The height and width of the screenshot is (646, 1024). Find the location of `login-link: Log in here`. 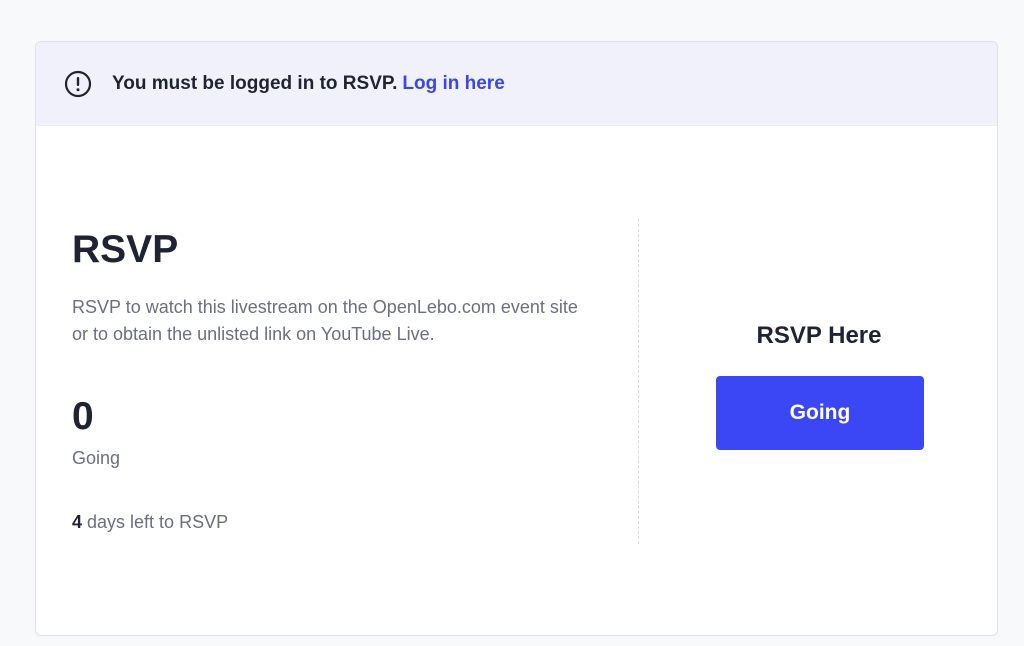

login-link: Log in here is located at coordinates (453, 84).